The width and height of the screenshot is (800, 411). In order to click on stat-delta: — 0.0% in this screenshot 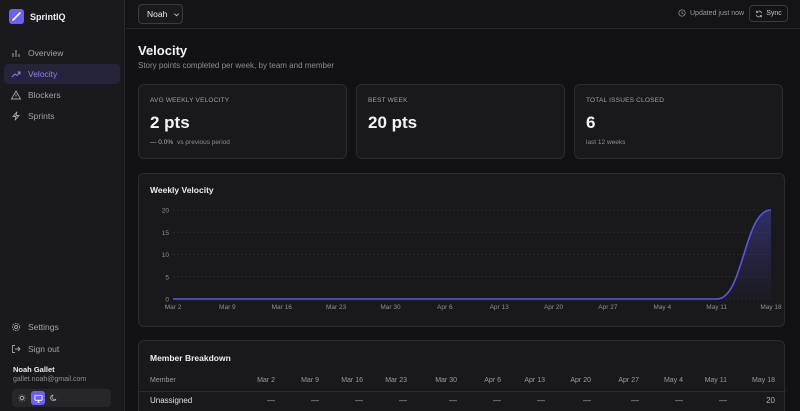, I will do `click(162, 142)`.